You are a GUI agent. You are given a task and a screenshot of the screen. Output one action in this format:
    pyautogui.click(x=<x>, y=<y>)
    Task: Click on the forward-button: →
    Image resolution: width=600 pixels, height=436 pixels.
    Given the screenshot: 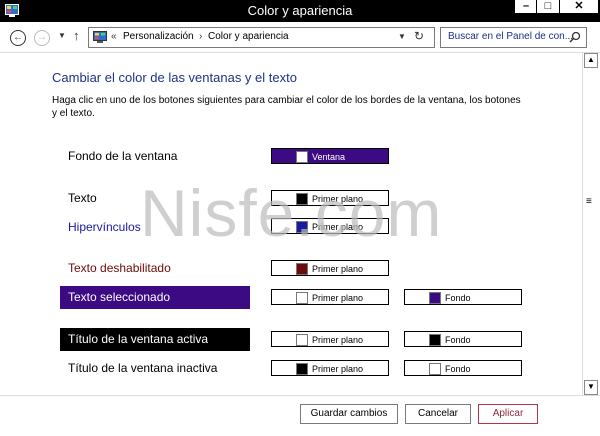 What is the action you would take?
    pyautogui.click(x=42, y=38)
    